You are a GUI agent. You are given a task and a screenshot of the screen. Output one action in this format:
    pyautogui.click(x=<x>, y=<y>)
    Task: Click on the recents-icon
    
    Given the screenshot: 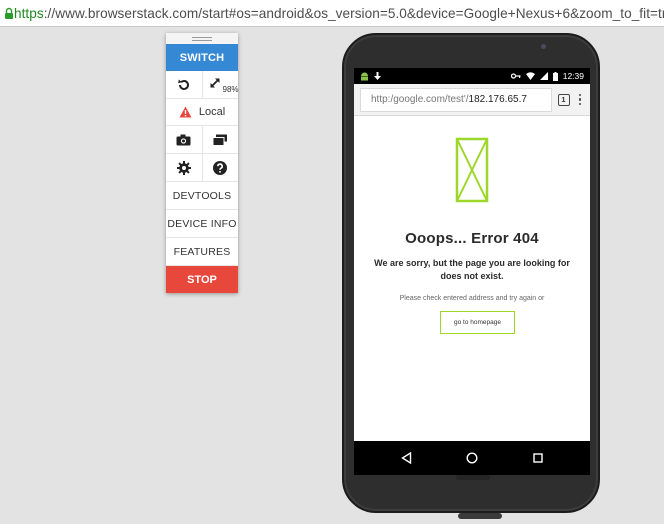 What is the action you would take?
    pyautogui.click(x=538, y=458)
    